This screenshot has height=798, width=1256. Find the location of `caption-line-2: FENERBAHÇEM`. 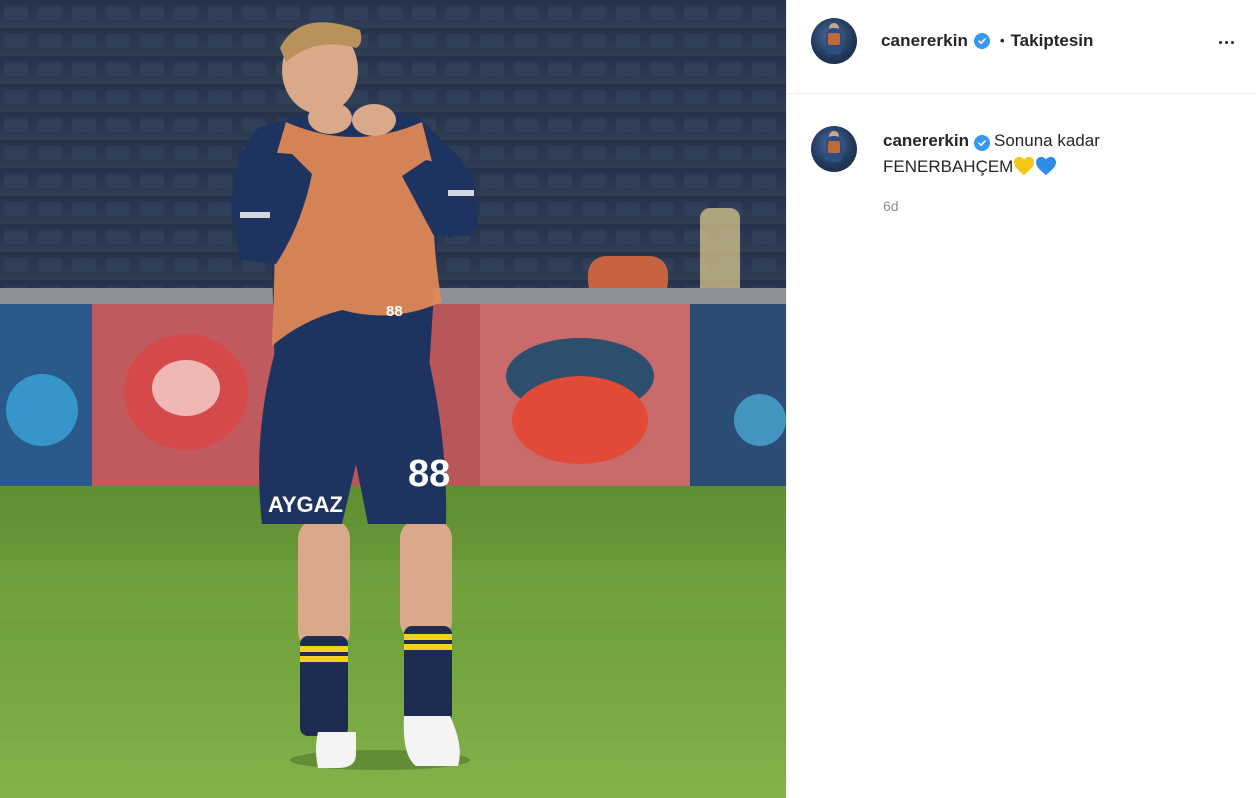

caption-line-2: FENERBAHÇEM is located at coordinates (948, 166).